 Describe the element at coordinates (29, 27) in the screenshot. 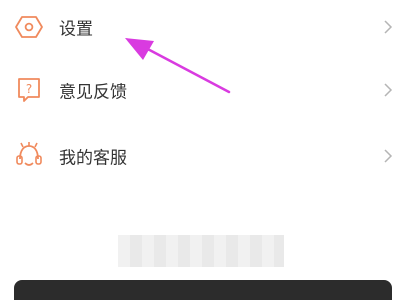

I see `settings-icon` at that location.